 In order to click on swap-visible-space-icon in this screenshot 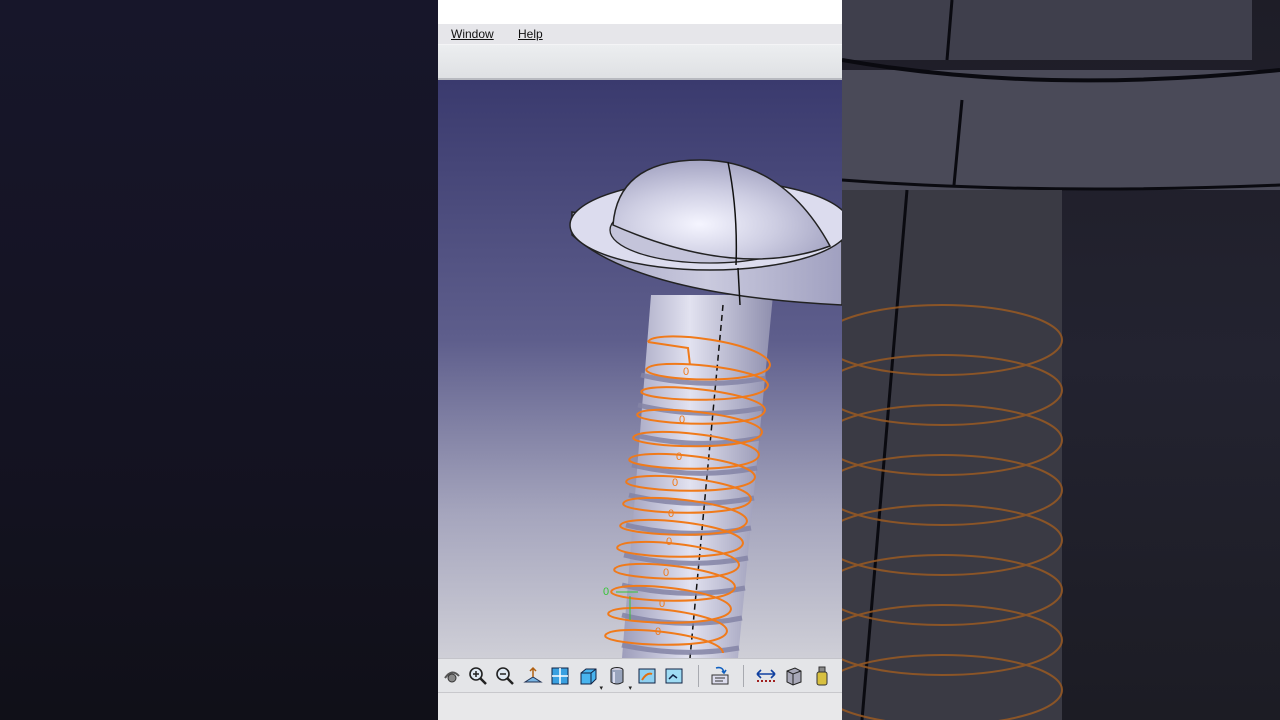, I will do `click(674, 676)`.